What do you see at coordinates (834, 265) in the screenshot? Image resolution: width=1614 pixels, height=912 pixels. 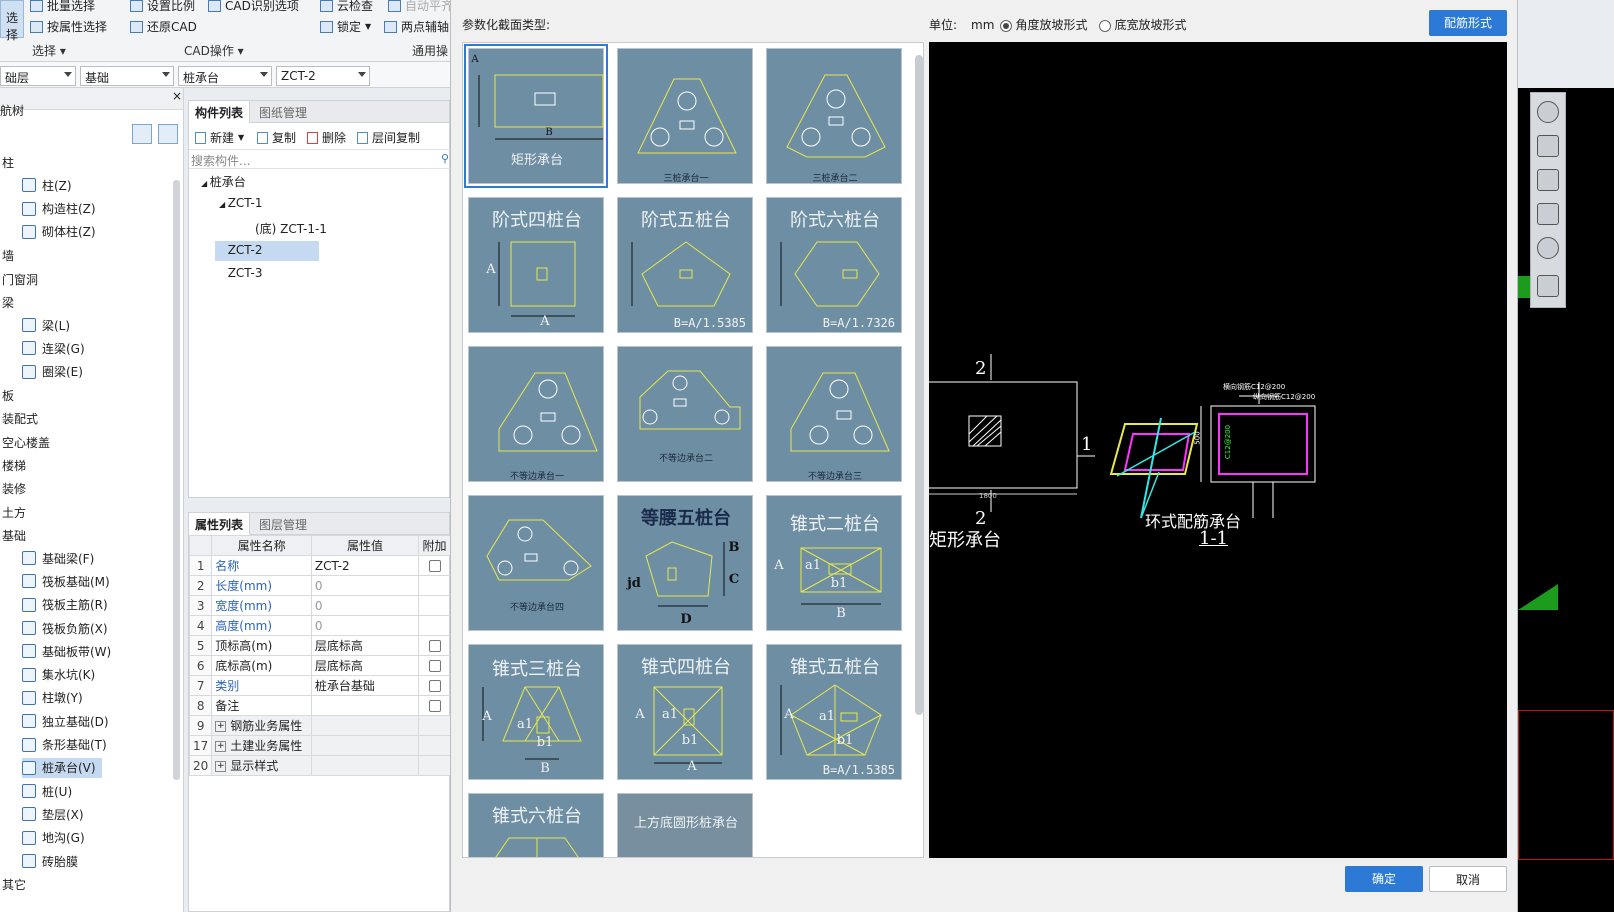 I see `option-step-6: 阶式六桩台 B=A/1.7326` at bounding box center [834, 265].